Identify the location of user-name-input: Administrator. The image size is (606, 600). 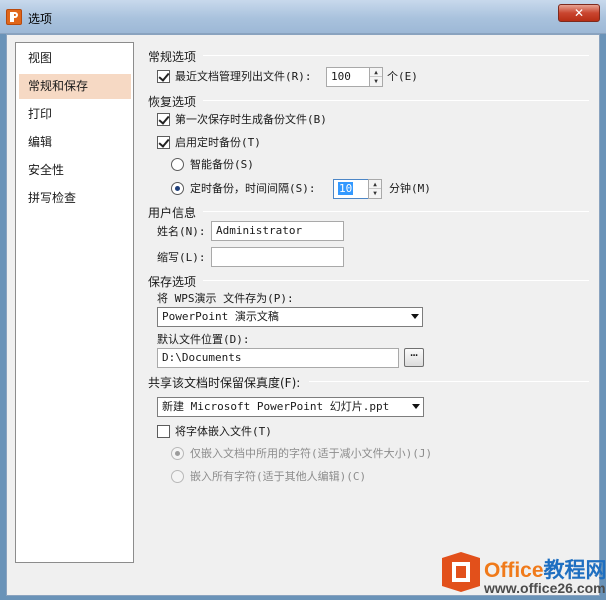
(277, 231).